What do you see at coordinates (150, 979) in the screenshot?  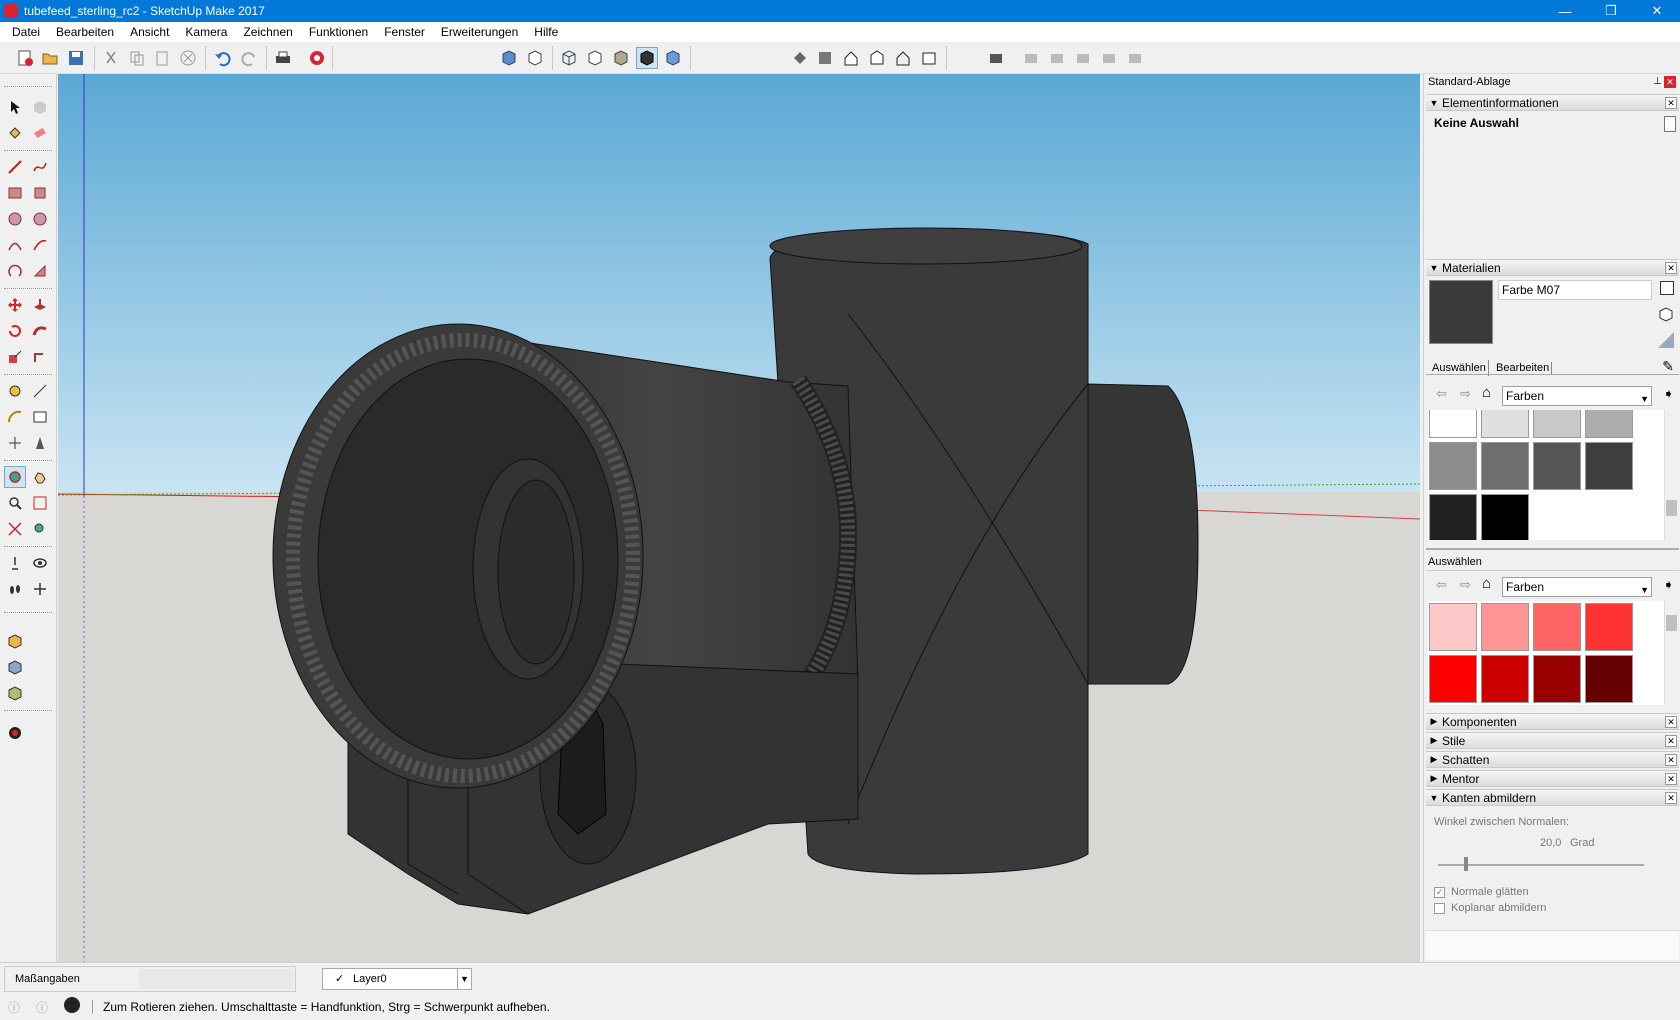 I see `measurements-box: Maßangaben` at bounding box center [150, 979].